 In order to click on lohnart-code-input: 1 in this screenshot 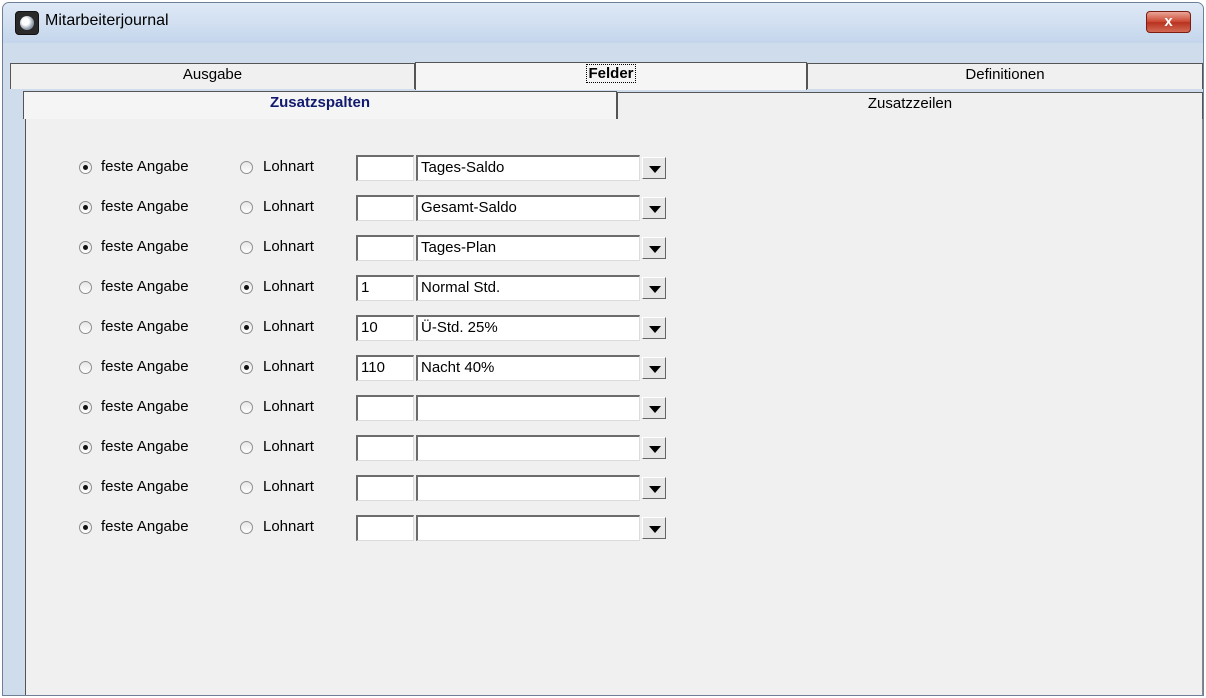, I will do `click(385, 288)`.